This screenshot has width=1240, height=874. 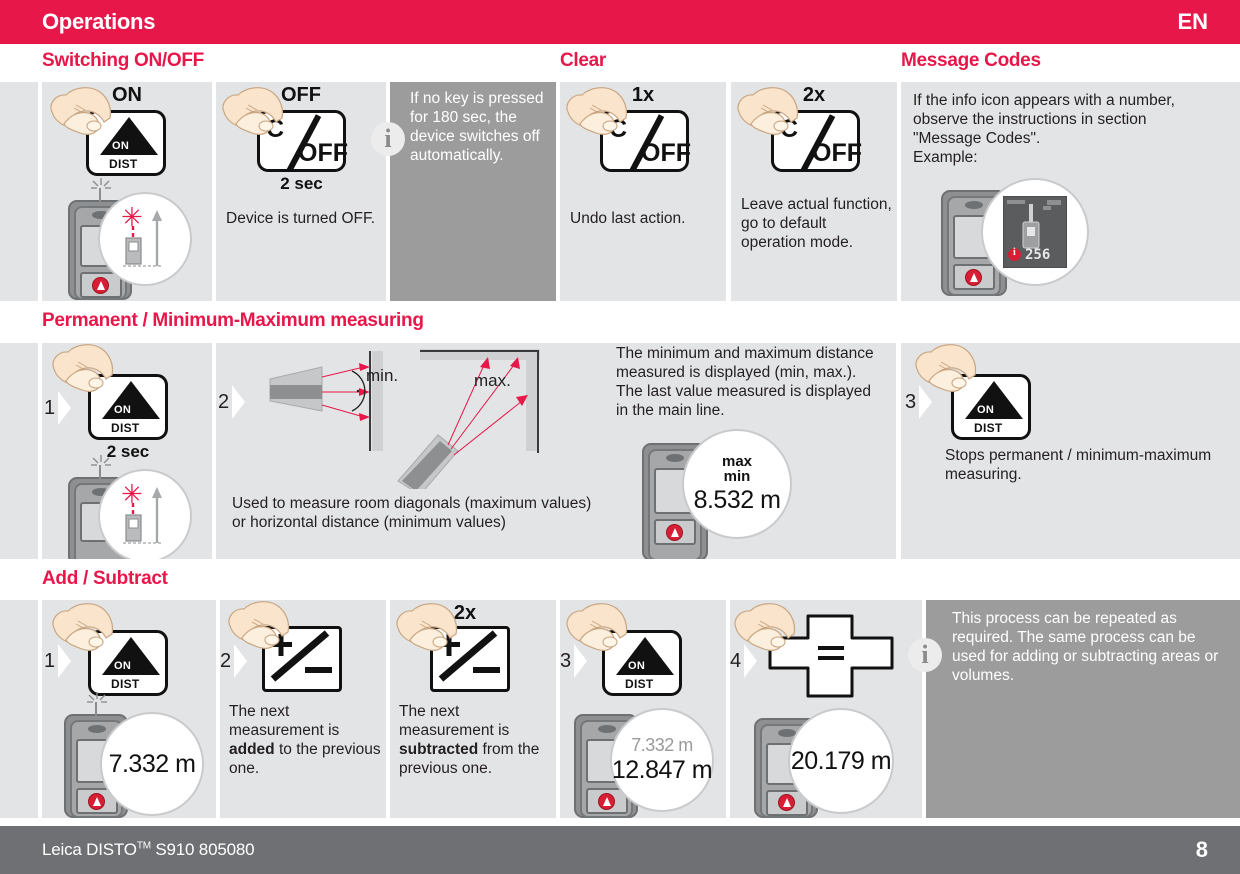 I want to click on measurement-callout-bubble: 7.332 m 12.847 m, so click(x=662, y=760).